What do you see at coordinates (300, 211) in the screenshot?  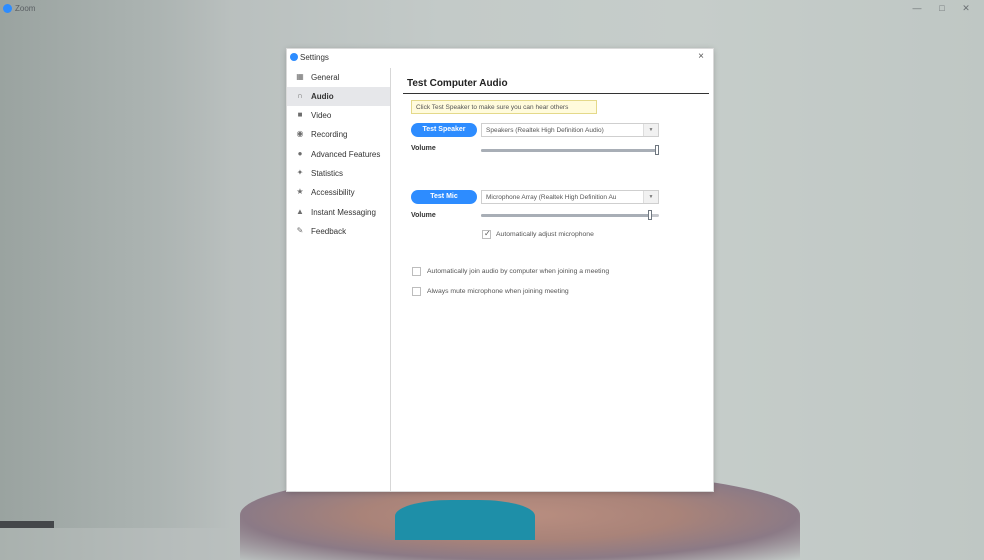 I see `chat-icon: ▲` at bounding box center [300, 211].